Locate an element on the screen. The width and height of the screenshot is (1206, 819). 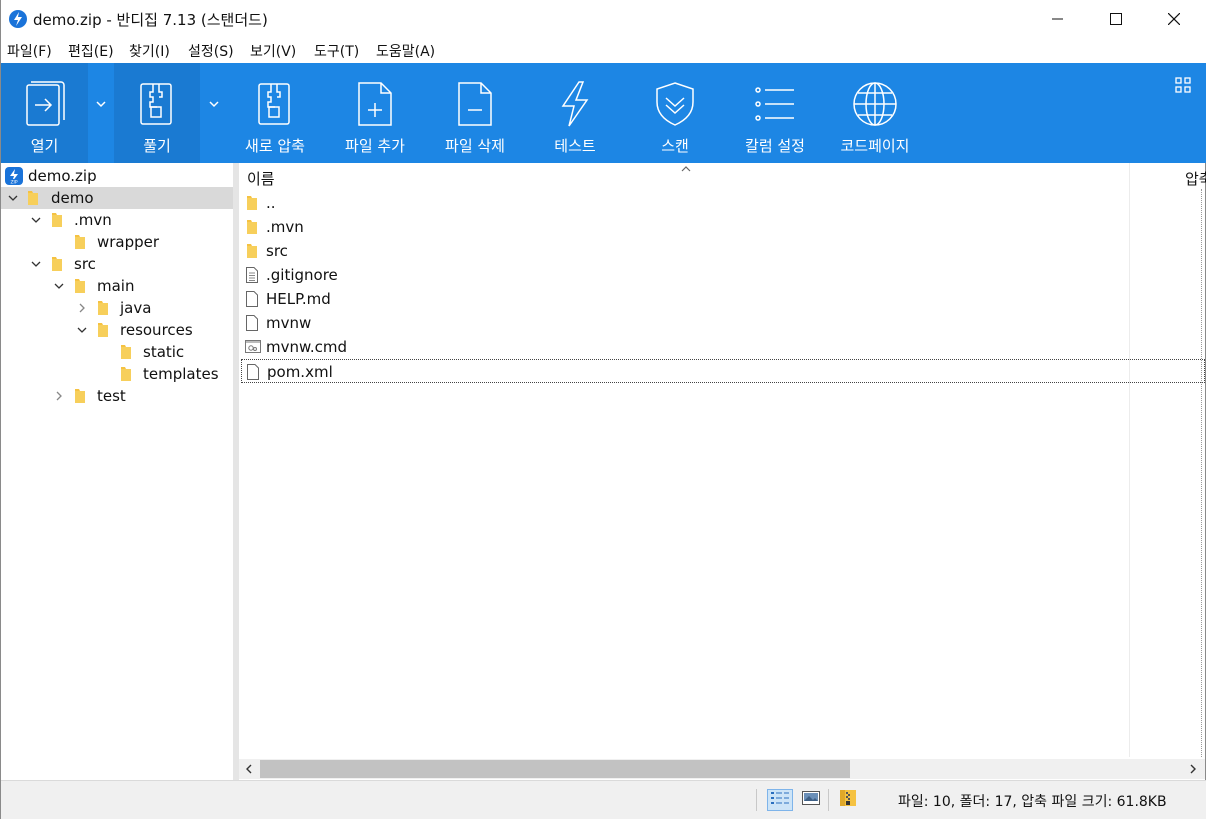
add-file-button: 파일 추가 is located at coordinates (375, 113).